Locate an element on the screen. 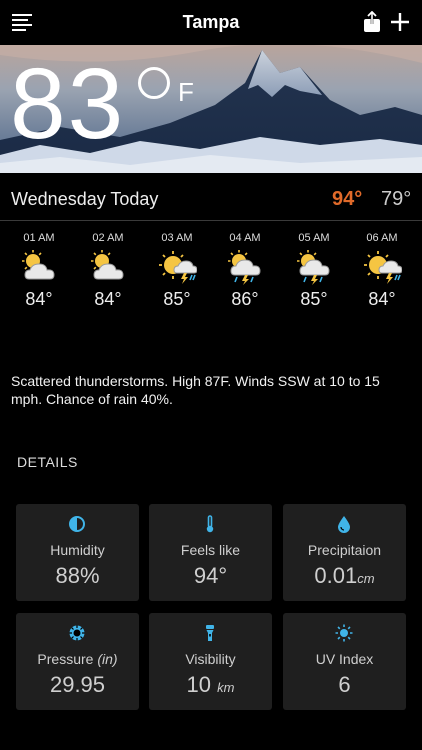 The image size is (422, 750). tile-label: Precipitaion is located at coordinates (344, 550).